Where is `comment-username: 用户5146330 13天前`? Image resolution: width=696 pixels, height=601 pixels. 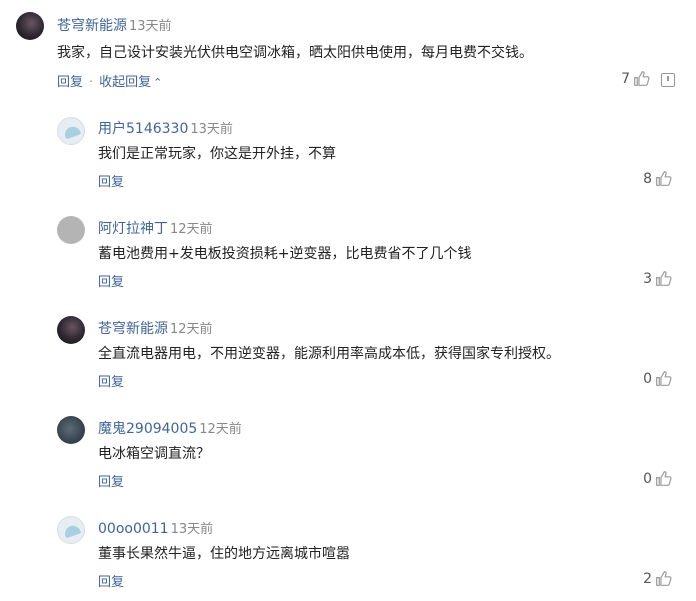
comment-username: 用户5146330 13天前 is located at coordinates (165, 128).